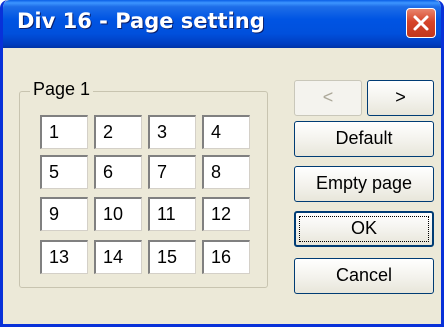 The width and height of the screenshot is (444, 327). I want to click on default-button: Default, so click(364, 139).